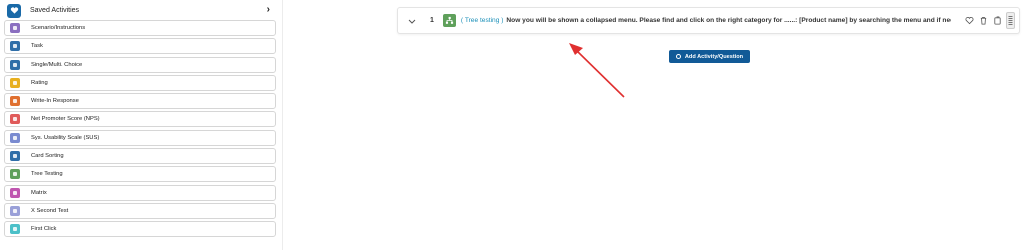 This screenshot has width=1024, height=250. What do you see at coordinates (597, 70) in the screenshot?
I see `annotation-arrow-icon` at bounding box center [597, 70].